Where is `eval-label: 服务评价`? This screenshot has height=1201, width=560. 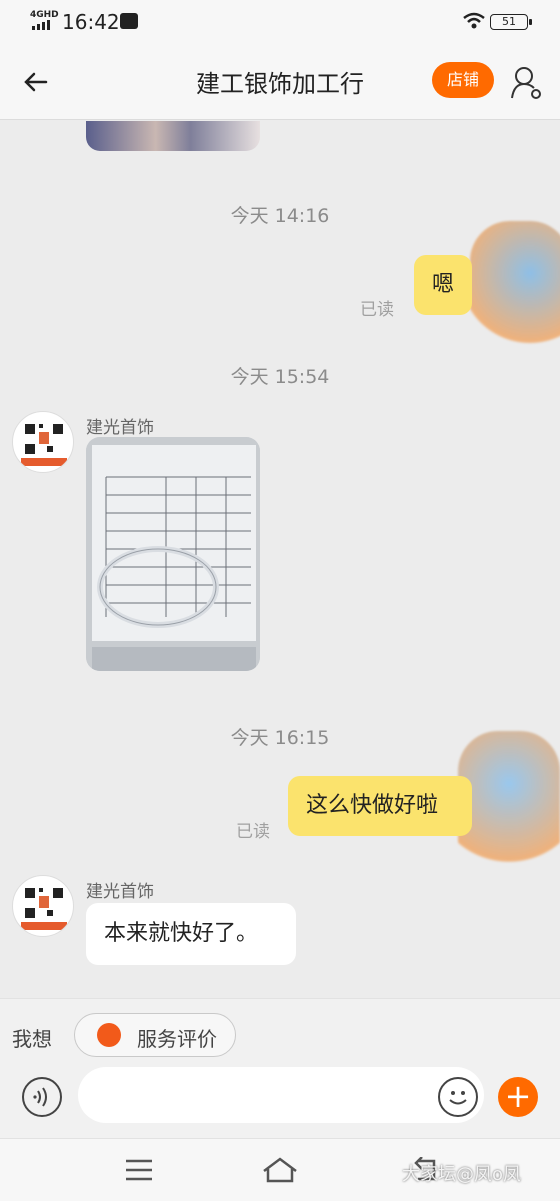 eval-label: 服务评价 is located at coordinates (177, 1039).